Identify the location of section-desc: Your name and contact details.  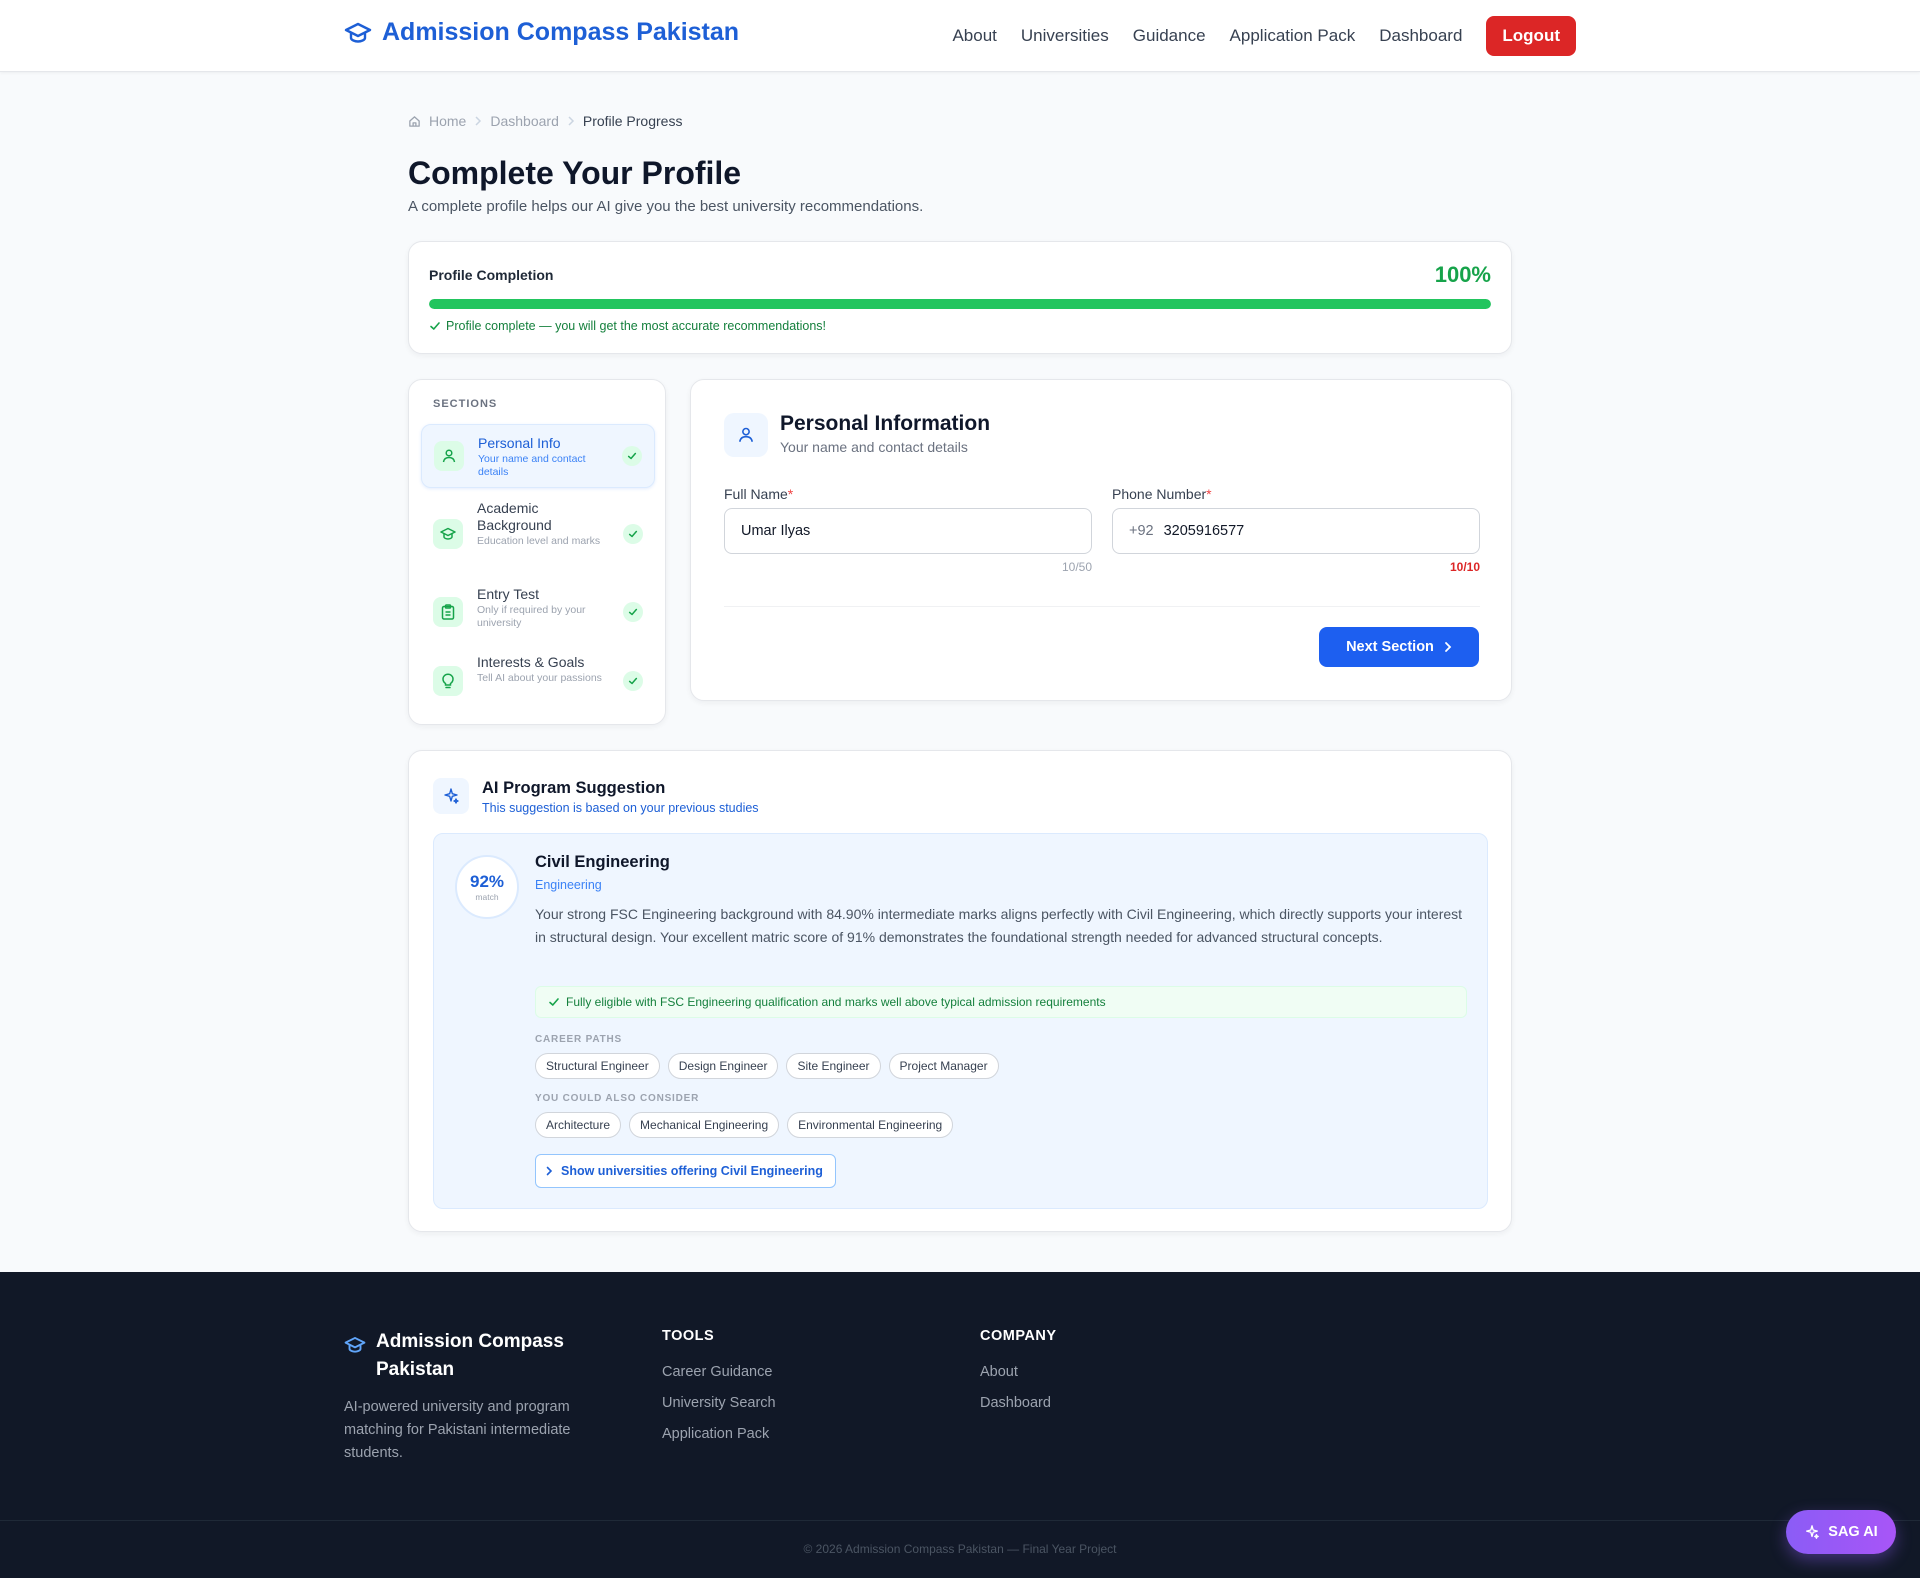
(532, 466).